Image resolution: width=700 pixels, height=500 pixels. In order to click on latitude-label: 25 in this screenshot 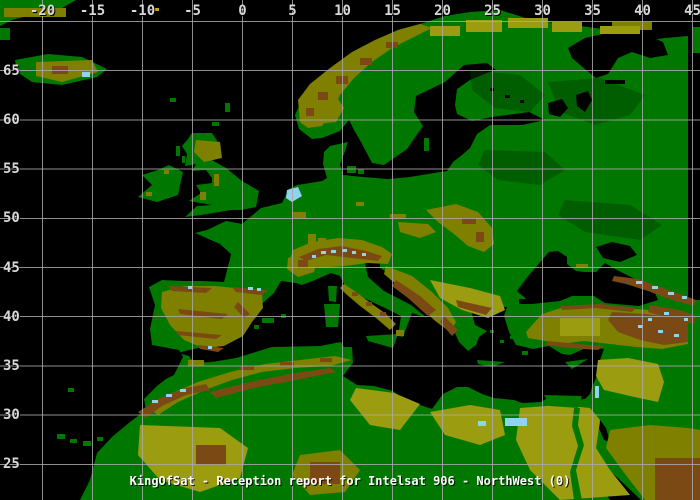, I will do `click(11, 464)`.